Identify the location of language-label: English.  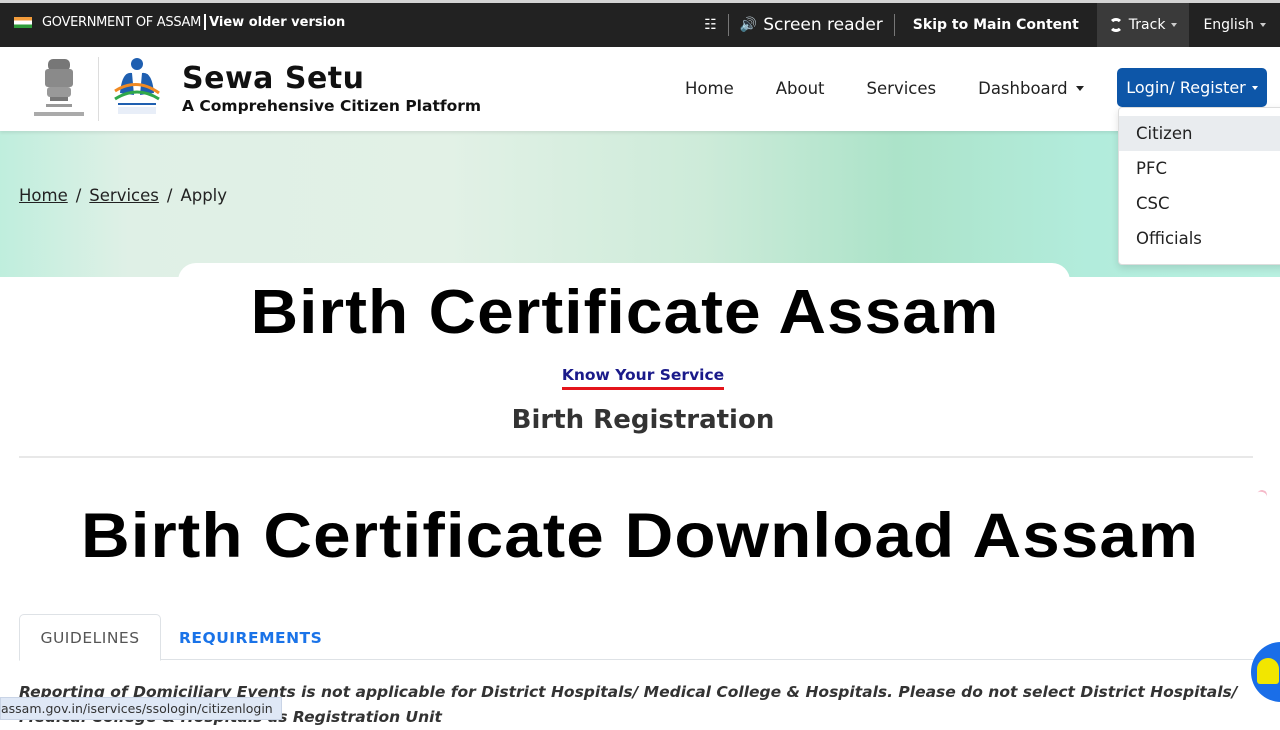
(1228, 25).